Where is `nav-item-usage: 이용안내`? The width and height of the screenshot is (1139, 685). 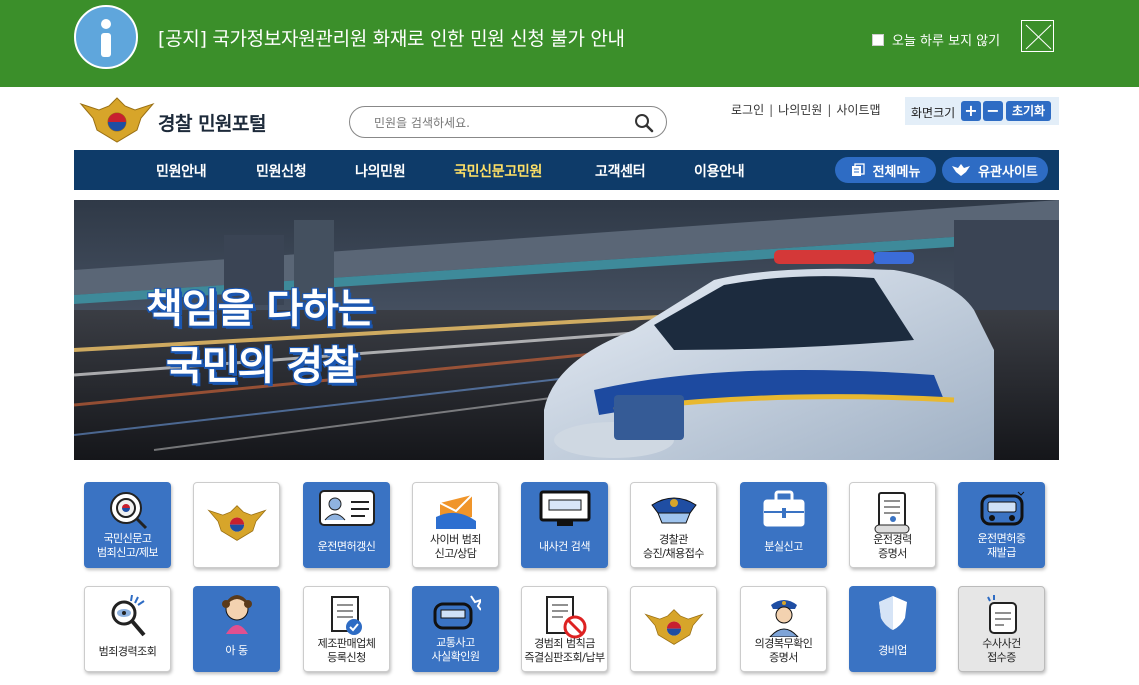
nav-item-usage: 이용안내 is located at coordinates (719, 171).